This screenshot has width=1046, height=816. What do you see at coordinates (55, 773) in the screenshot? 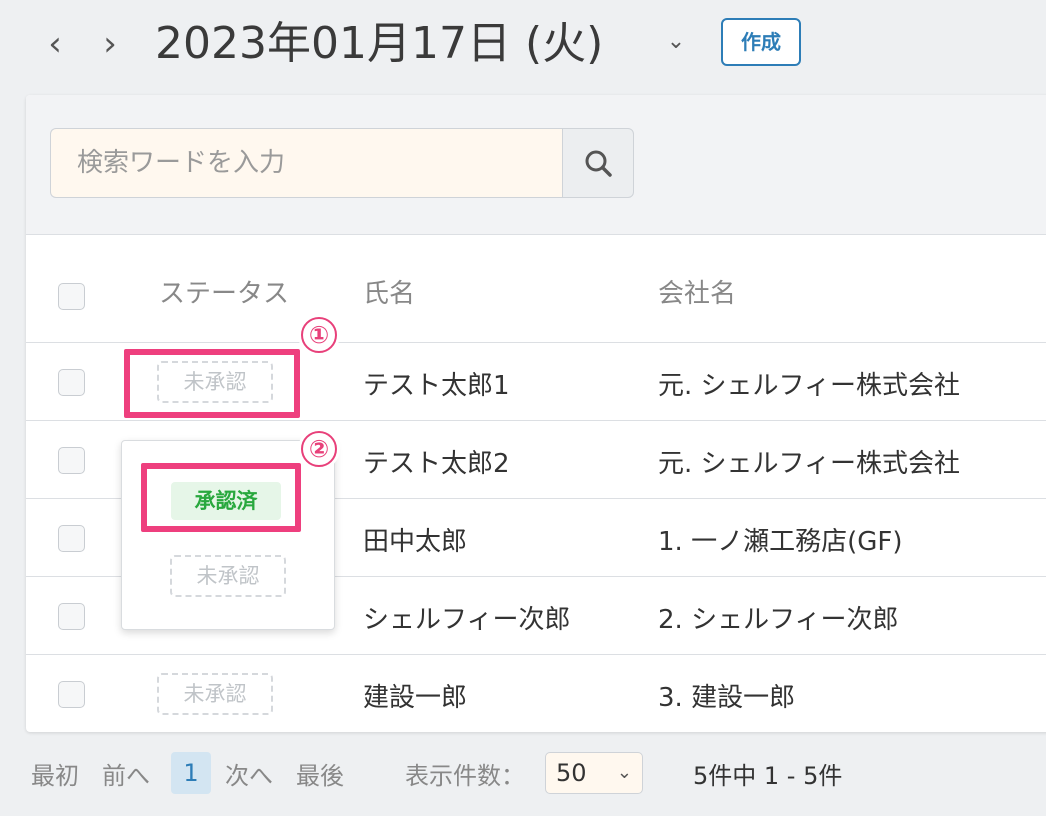
I see `page-first-link: 最初` at bounding box center [55, 773].